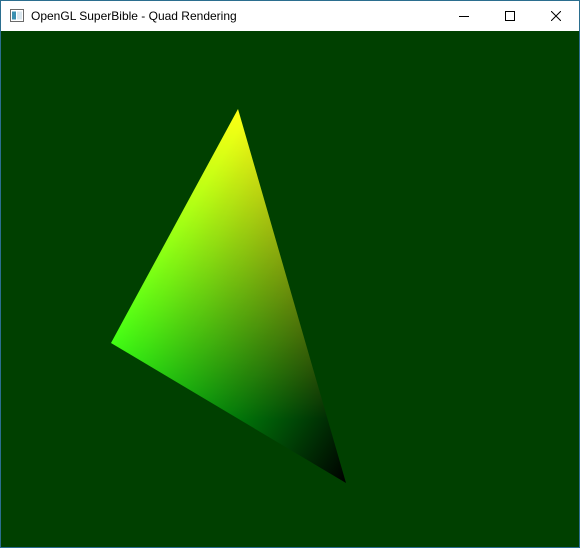 This screenshot has width=580, height=548. What do you see at coordinates (134, 16) in the screenshot?
I see `window-title: OpenGL SuperBible - Quad Rendering` at bounding box center [134, 16].